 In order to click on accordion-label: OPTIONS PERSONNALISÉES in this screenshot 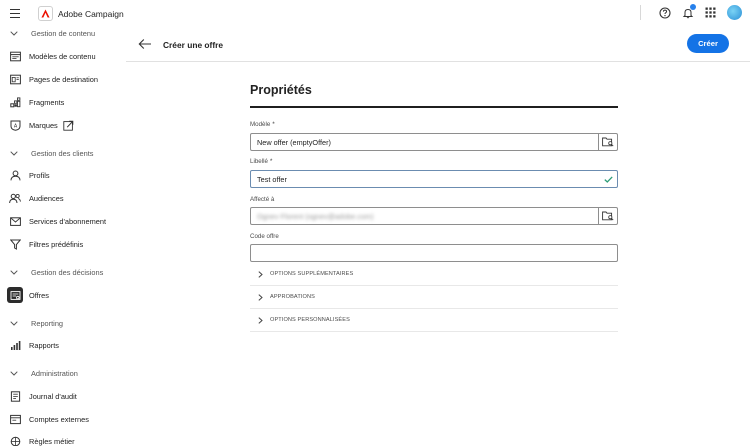, I will do `click(310, 320)`.